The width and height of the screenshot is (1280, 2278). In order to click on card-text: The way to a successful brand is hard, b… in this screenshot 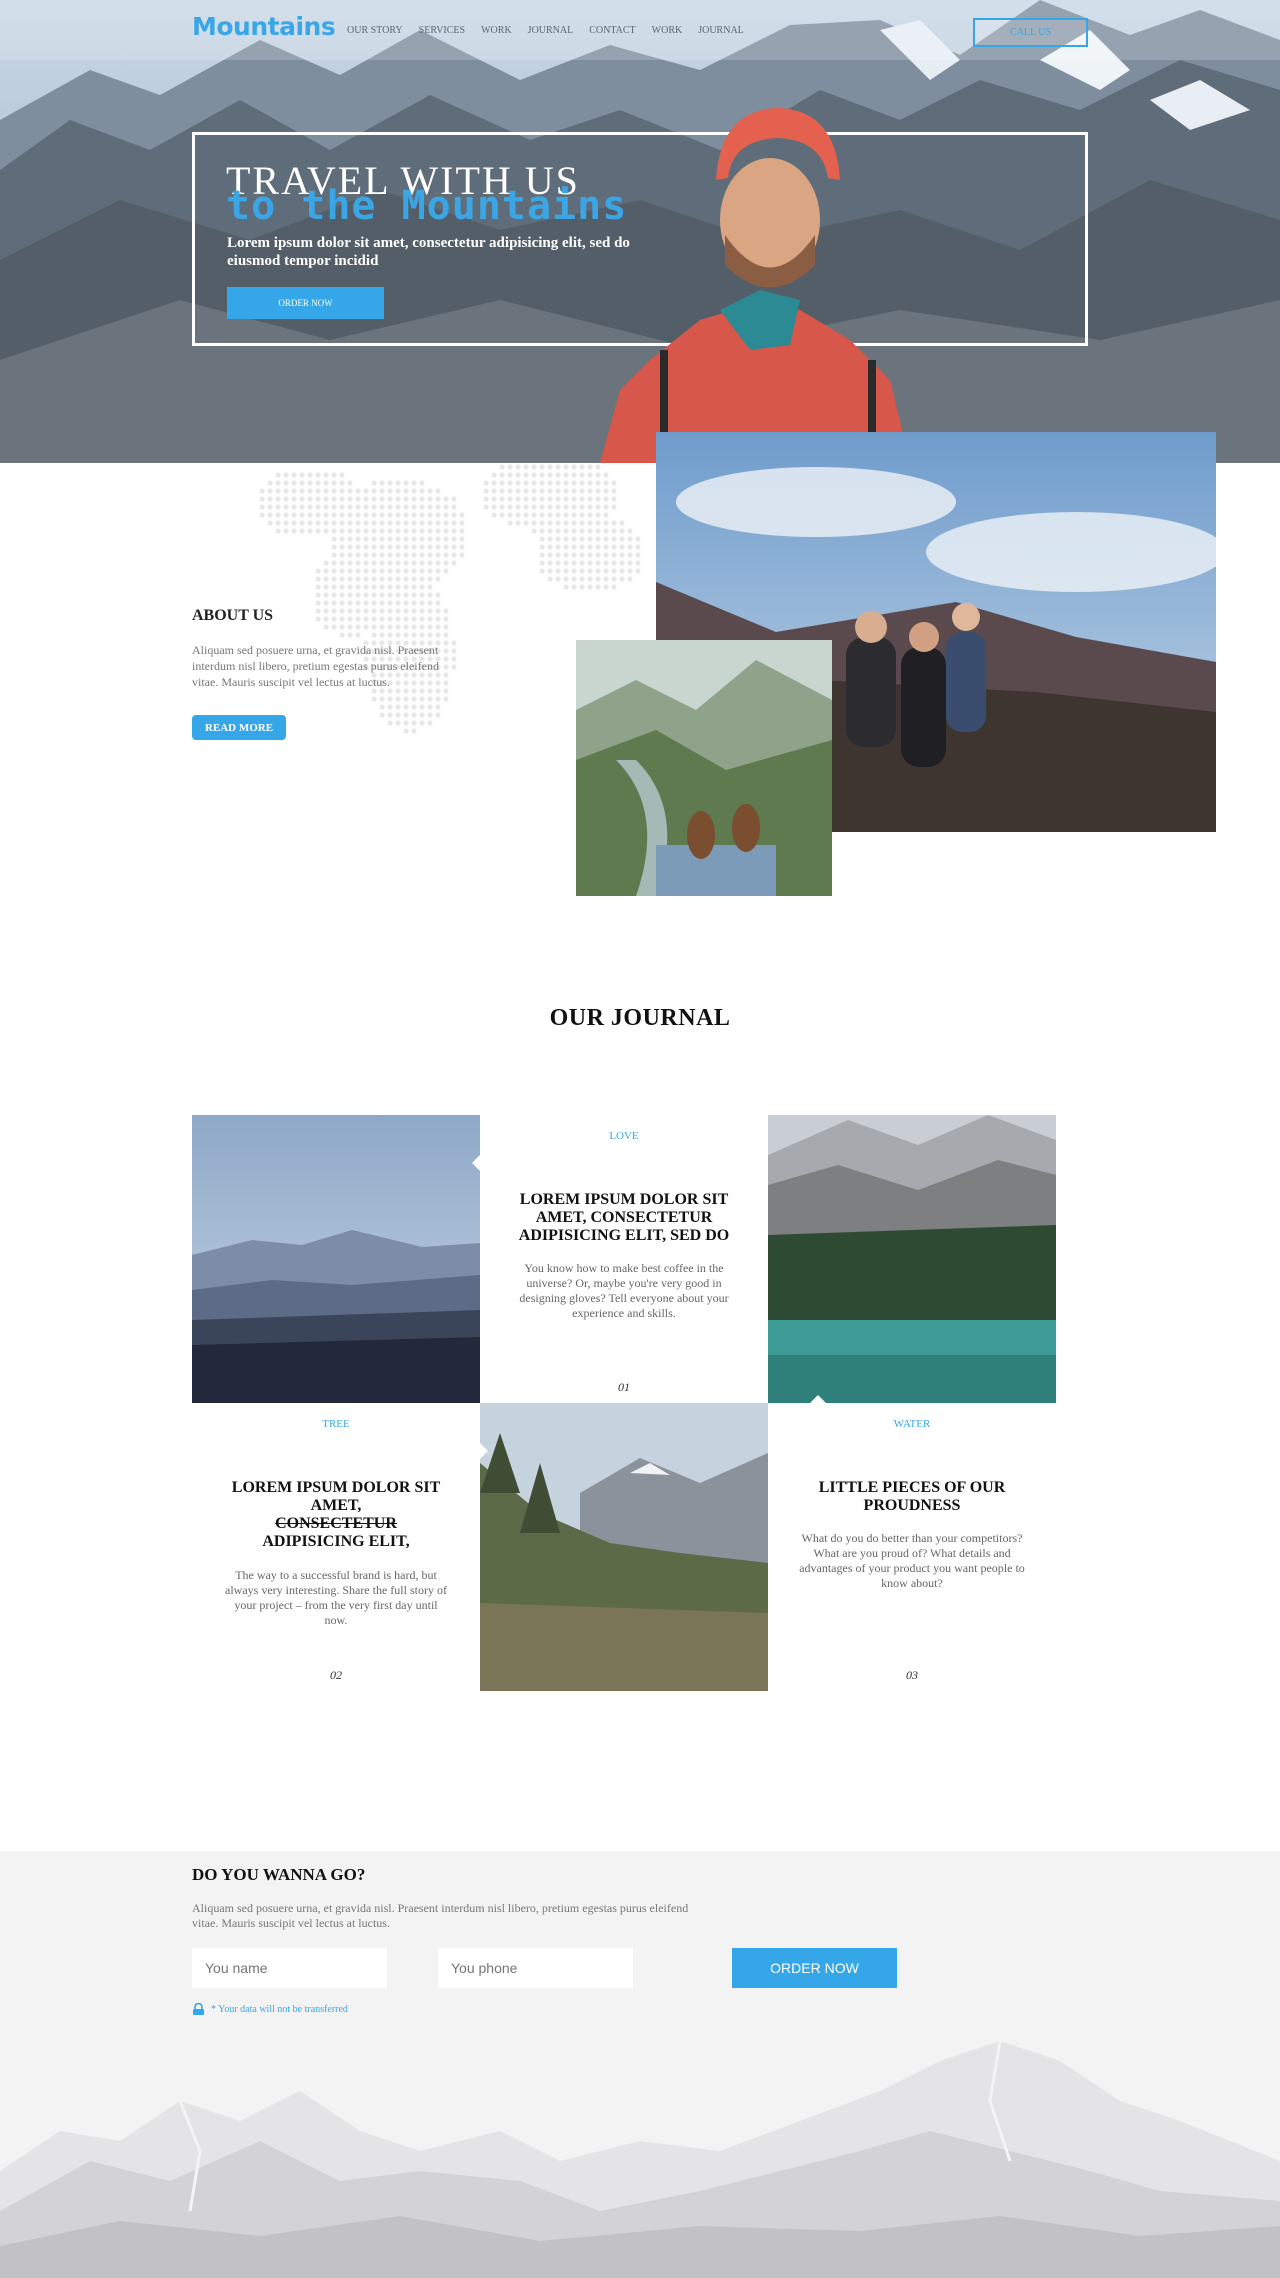, I will do `click(336, 1597)`.